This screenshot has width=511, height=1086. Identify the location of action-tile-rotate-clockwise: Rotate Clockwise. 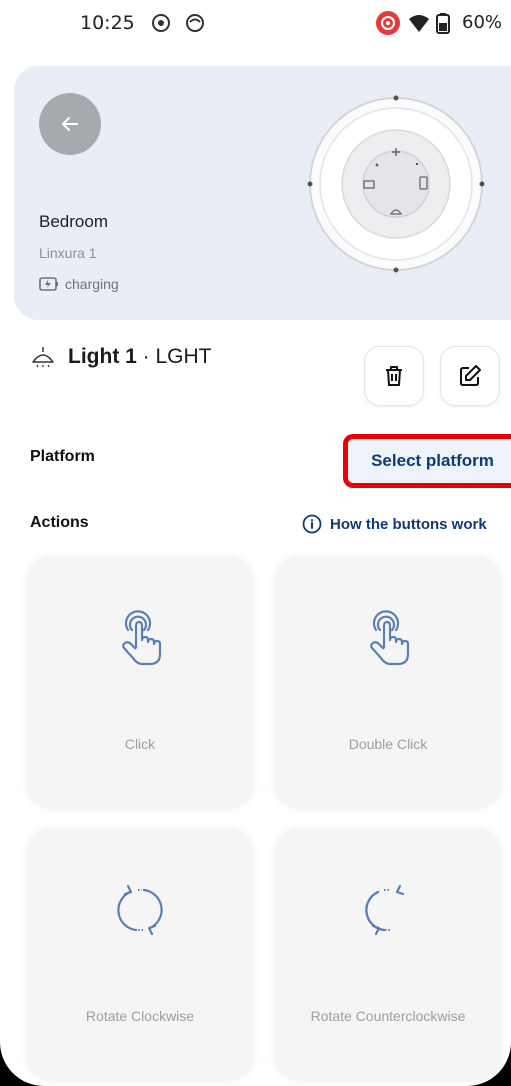
(140, 953).